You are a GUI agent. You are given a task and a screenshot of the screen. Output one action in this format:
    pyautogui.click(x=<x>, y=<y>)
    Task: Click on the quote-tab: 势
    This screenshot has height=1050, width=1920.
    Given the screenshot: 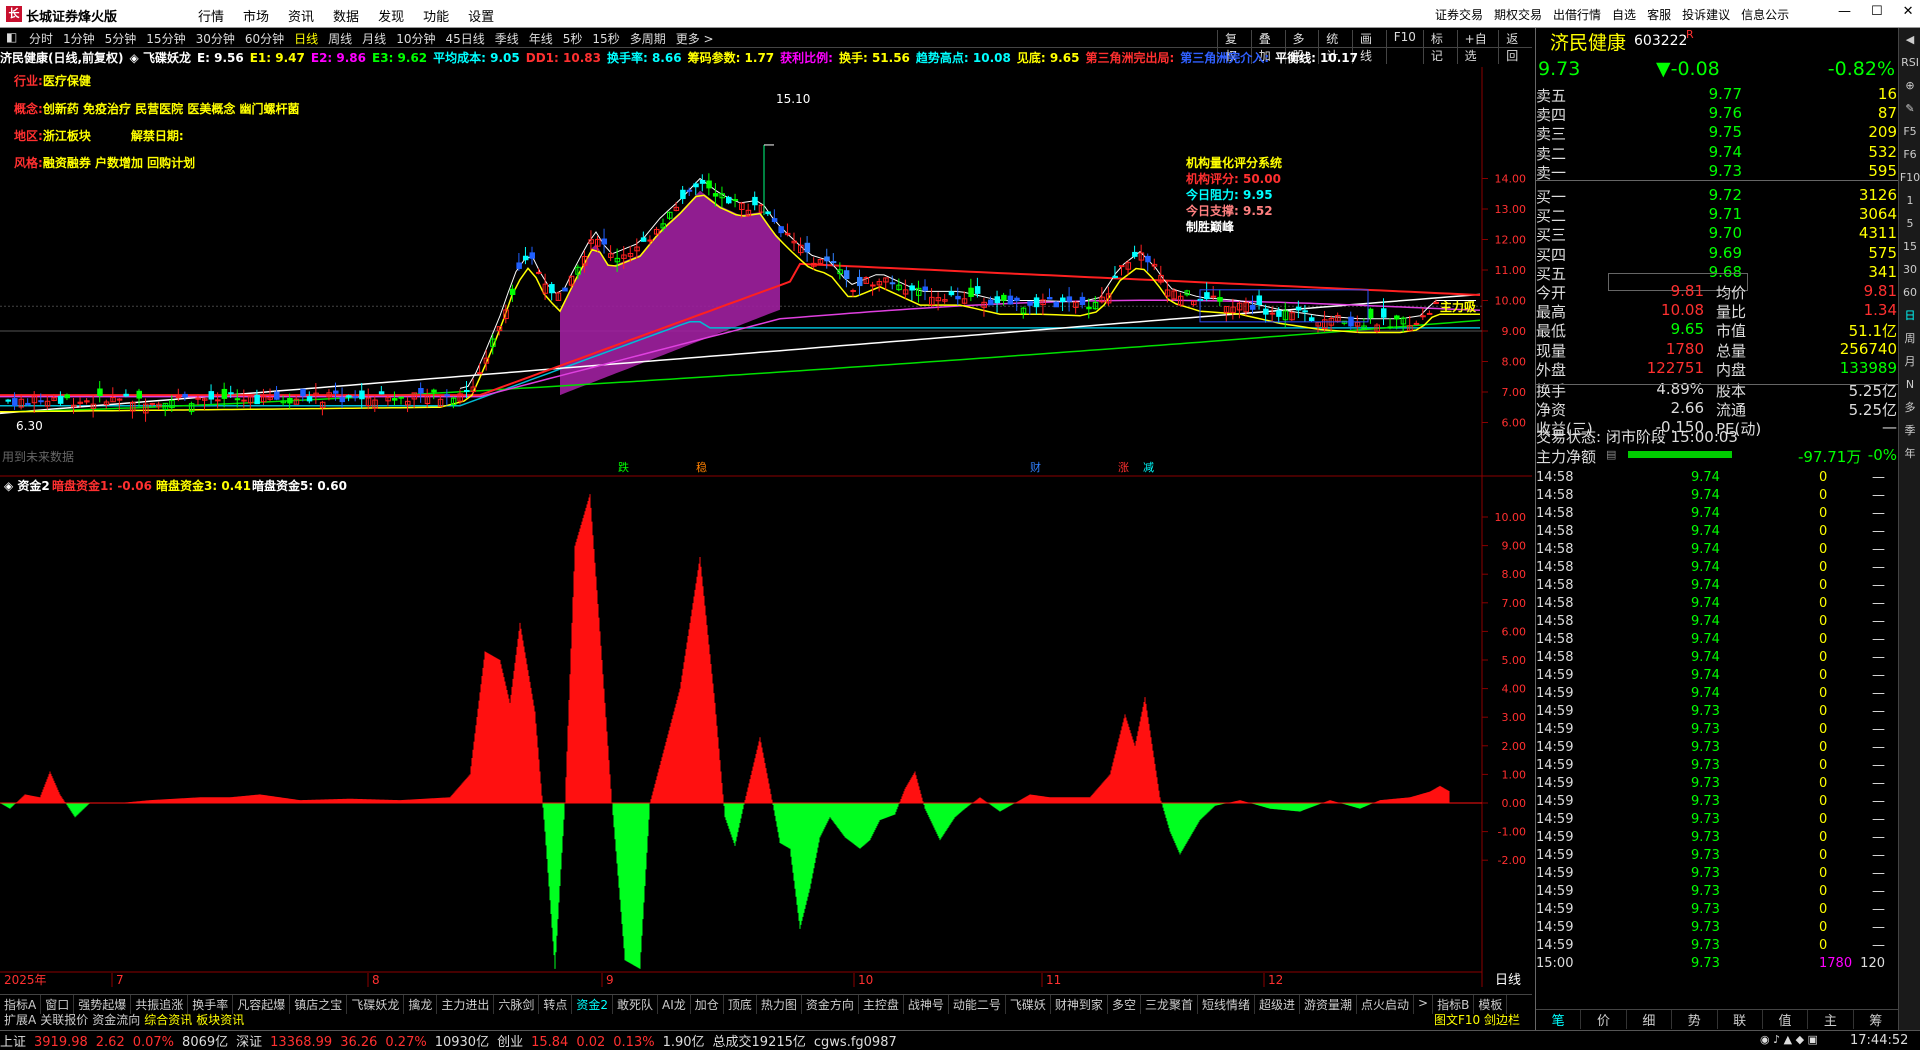 What is the action you would take?
    pyautogui.click(x=1695, y=1019)
    